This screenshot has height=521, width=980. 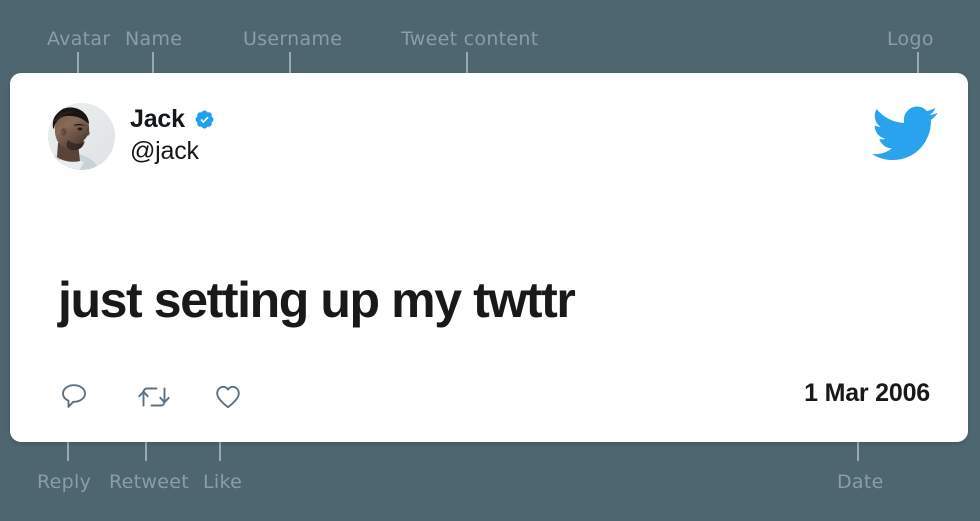 What do you see at coordinates (860, 482) in the screenshot?
I see `annotation-label-date: Date` at bounding box center [860, 482].